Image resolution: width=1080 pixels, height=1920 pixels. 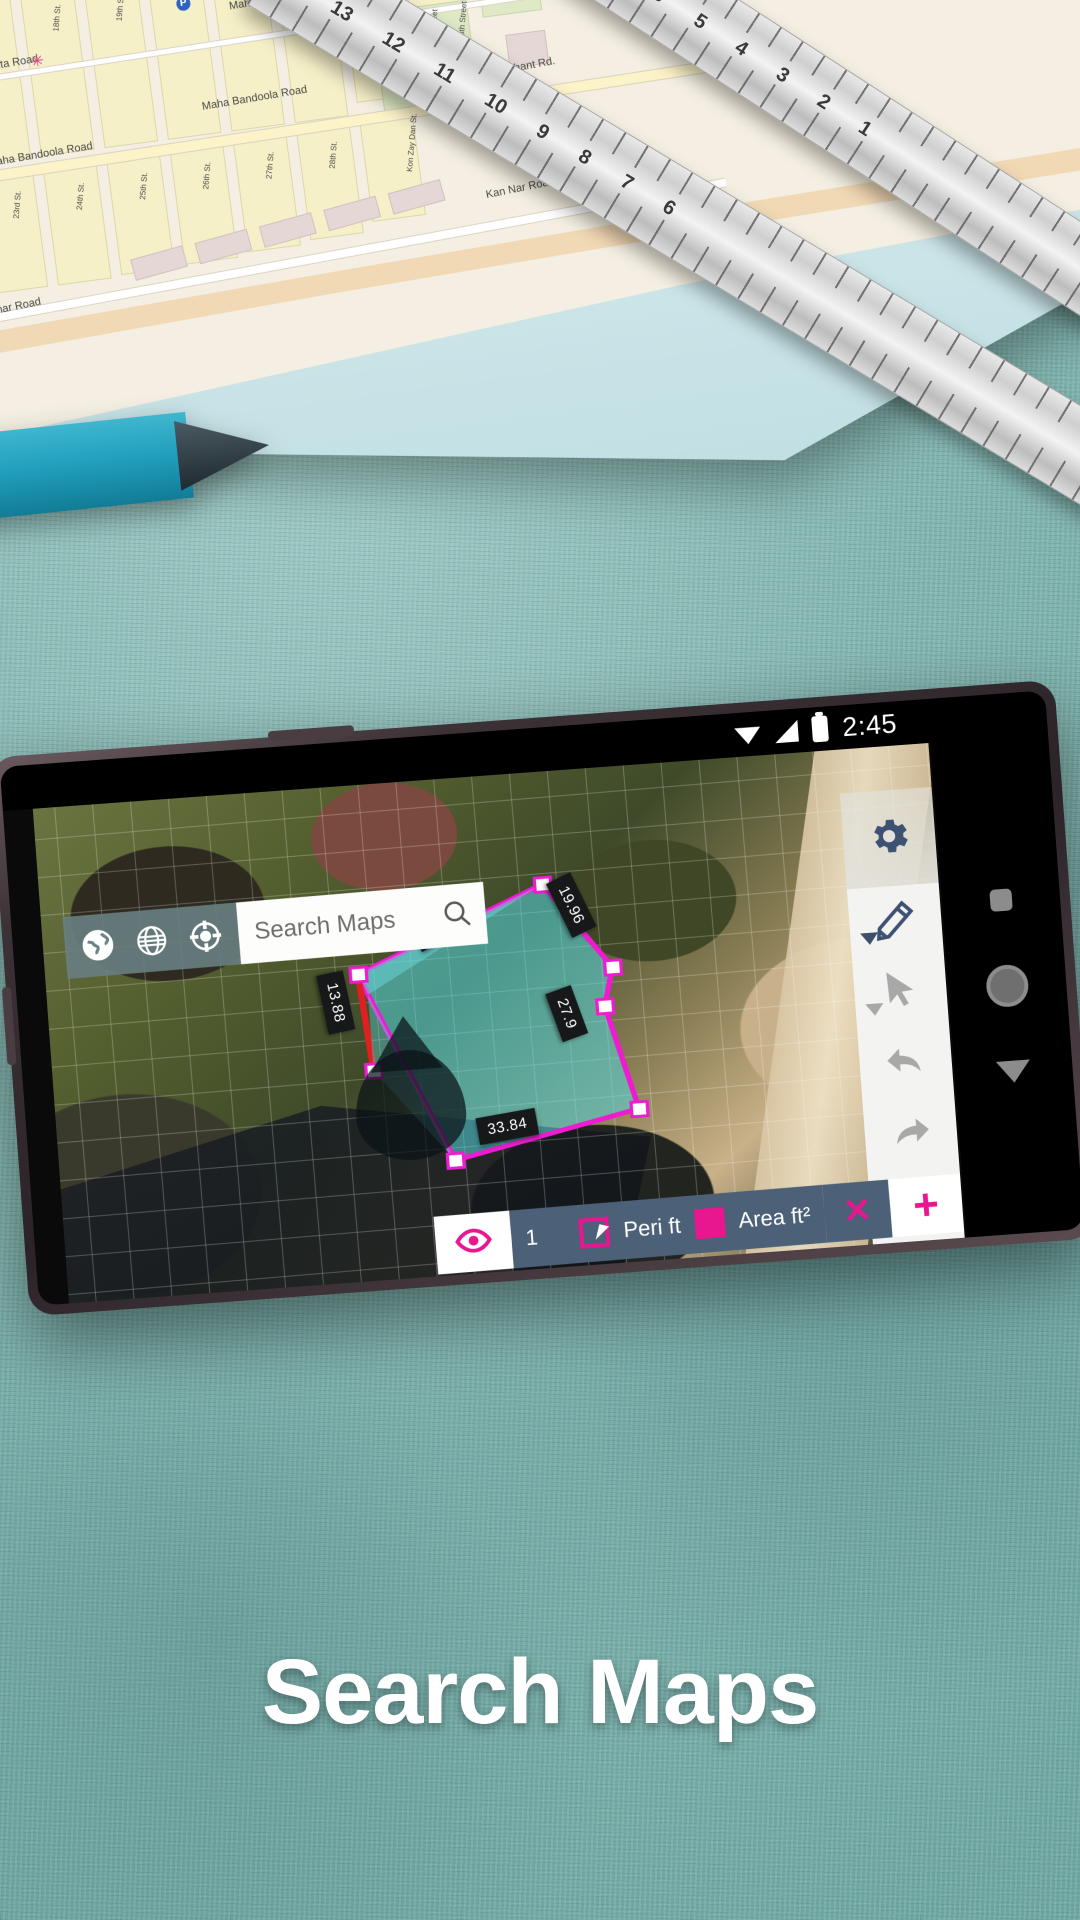 I want to click on recents-square-icon, so click(x=1001, y=900).